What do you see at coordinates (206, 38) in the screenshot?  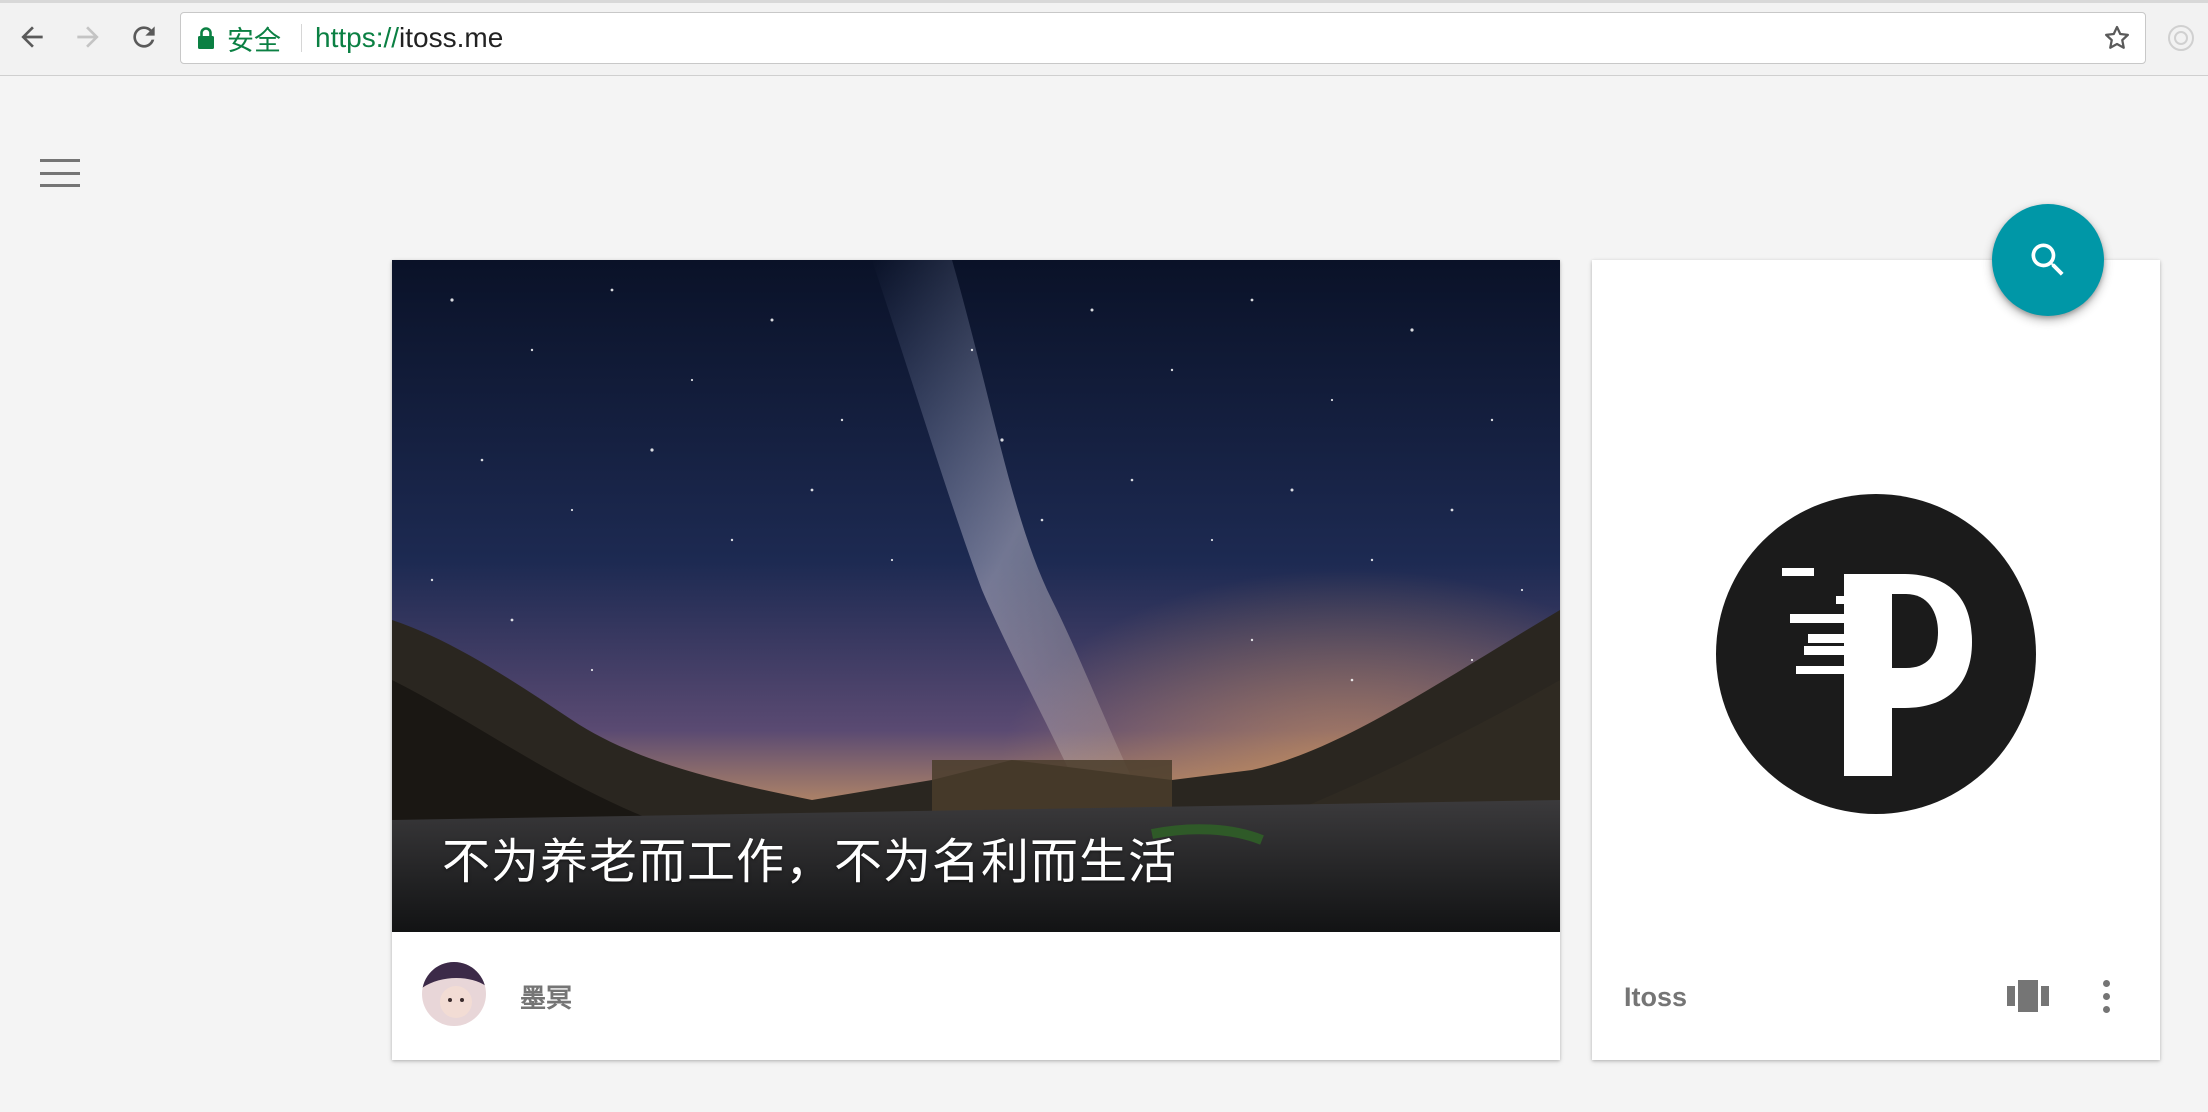 I see `lock-icon` at bounding box center [206, 38].